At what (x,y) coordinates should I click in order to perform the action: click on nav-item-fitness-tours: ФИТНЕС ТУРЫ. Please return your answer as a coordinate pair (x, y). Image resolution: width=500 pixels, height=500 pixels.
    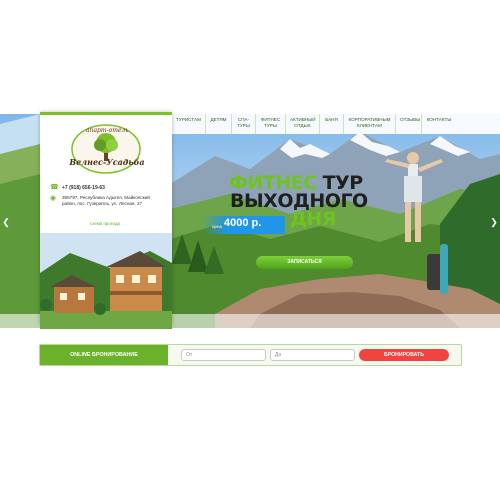
    Looking at the image, I should click on (271, 124).